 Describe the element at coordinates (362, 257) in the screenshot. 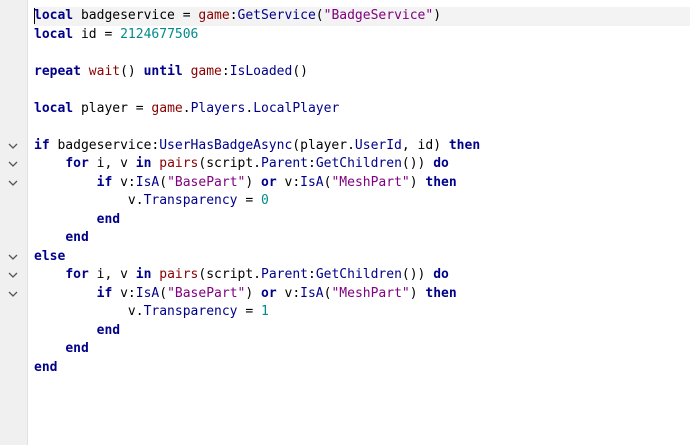

I see `code-line: else` at that location.